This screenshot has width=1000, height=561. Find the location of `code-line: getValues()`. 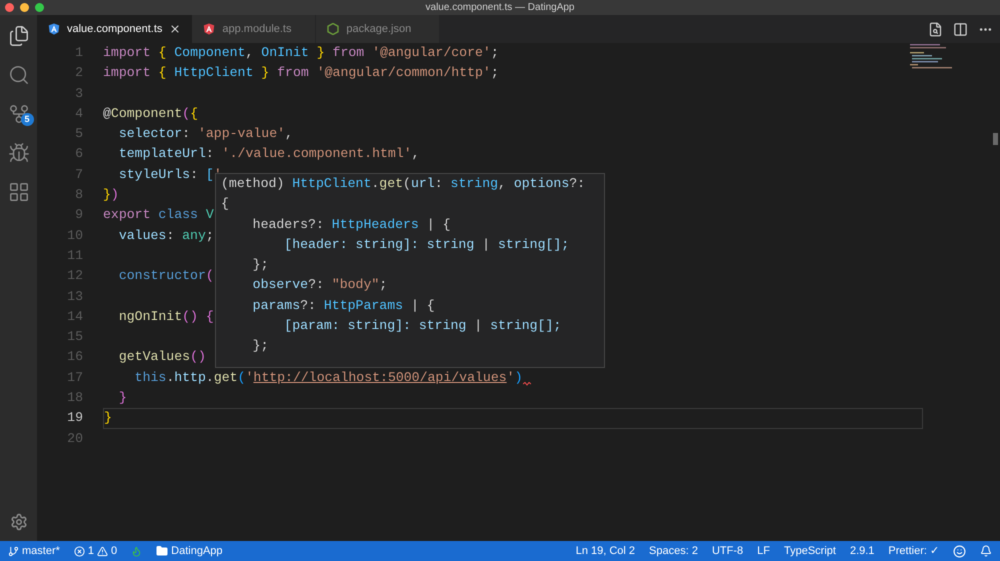

code-line: getValues() is located at coordinates (162, 357).